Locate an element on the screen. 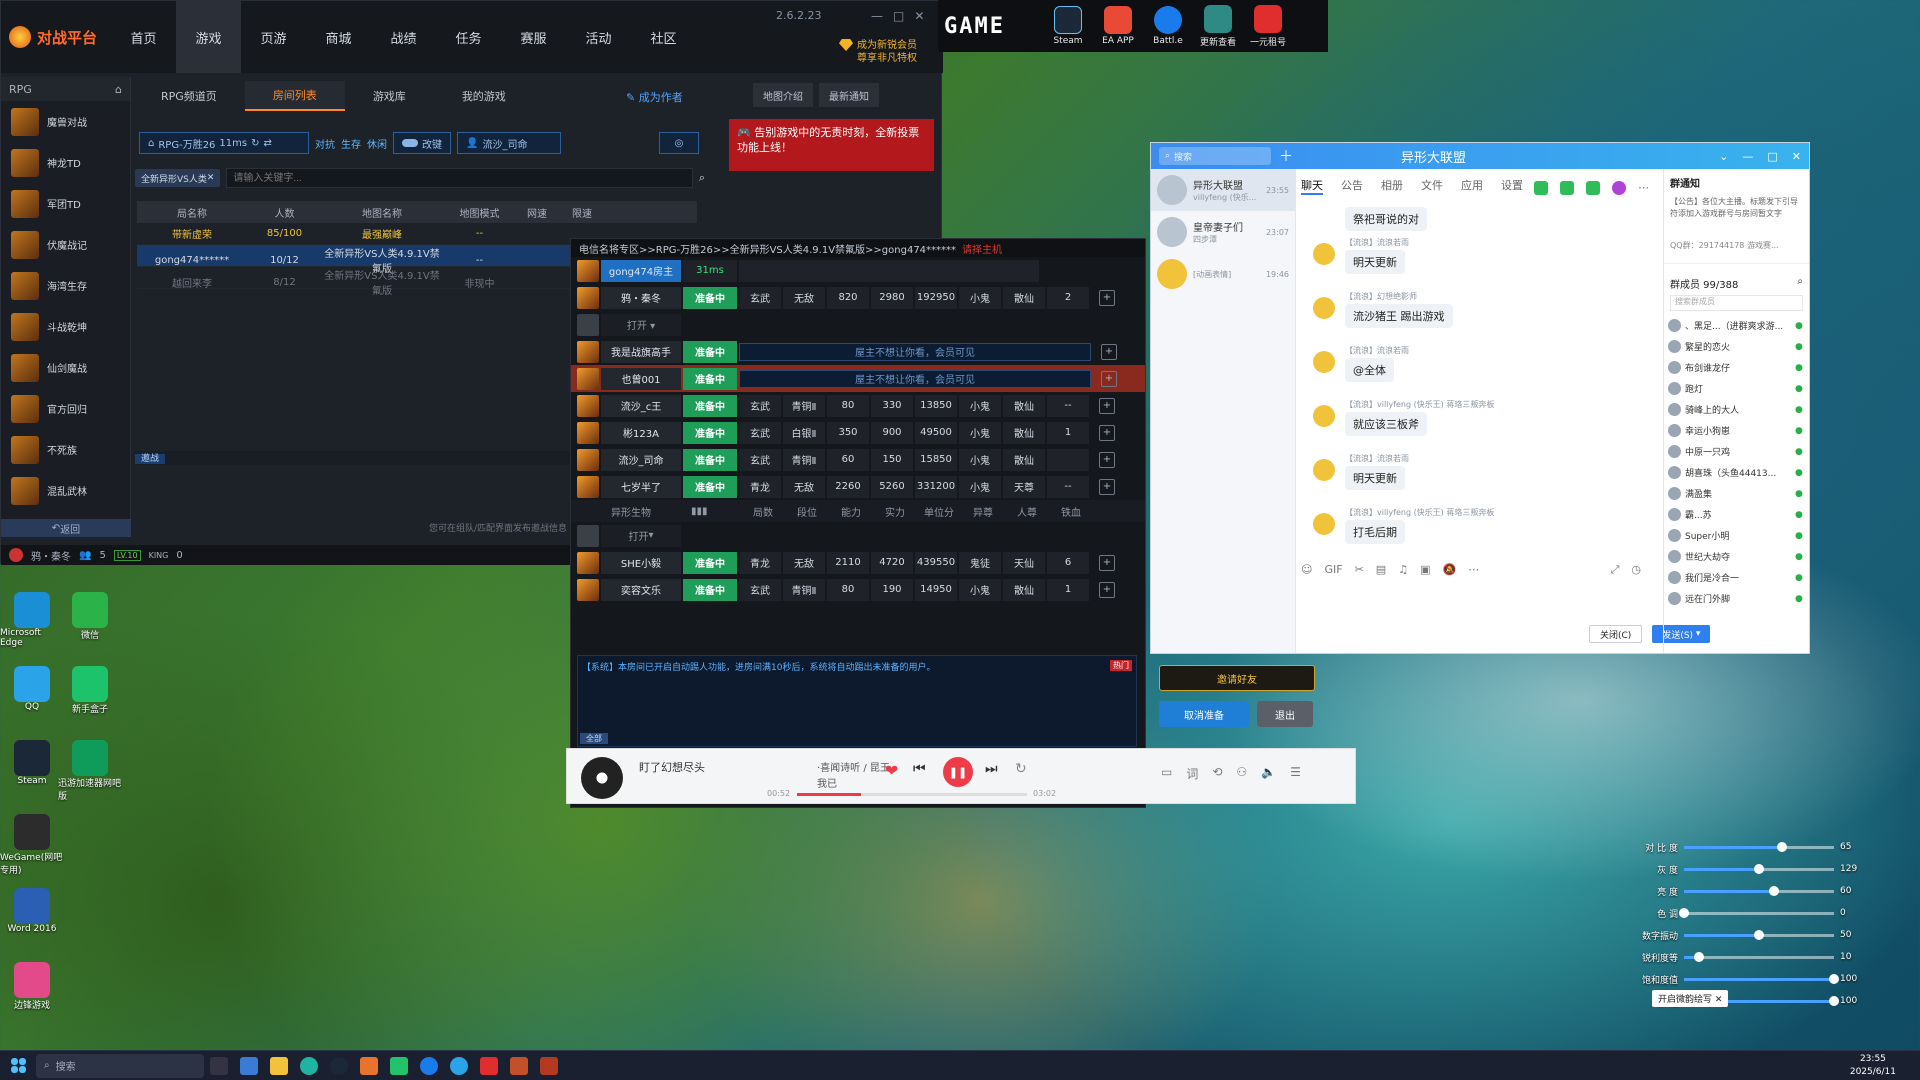 The width and height of the screenshot is (1920, 1080). sidebar-item: 海湾生存 is located at coordinates (65, 285).